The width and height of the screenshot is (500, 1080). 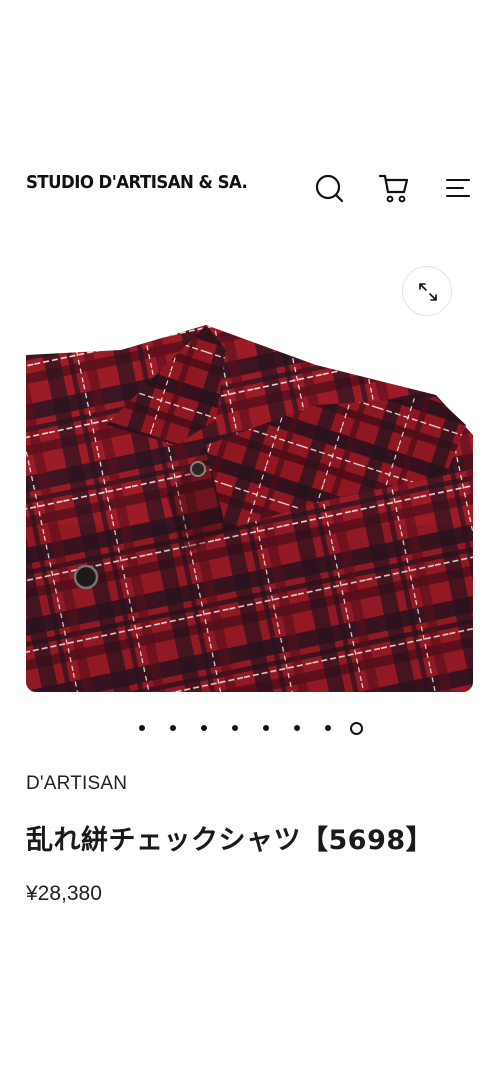 What do you see at coordinates (255, 729) in the screenshot?
I see `carousel-dots` at bounding box center [255, 729].